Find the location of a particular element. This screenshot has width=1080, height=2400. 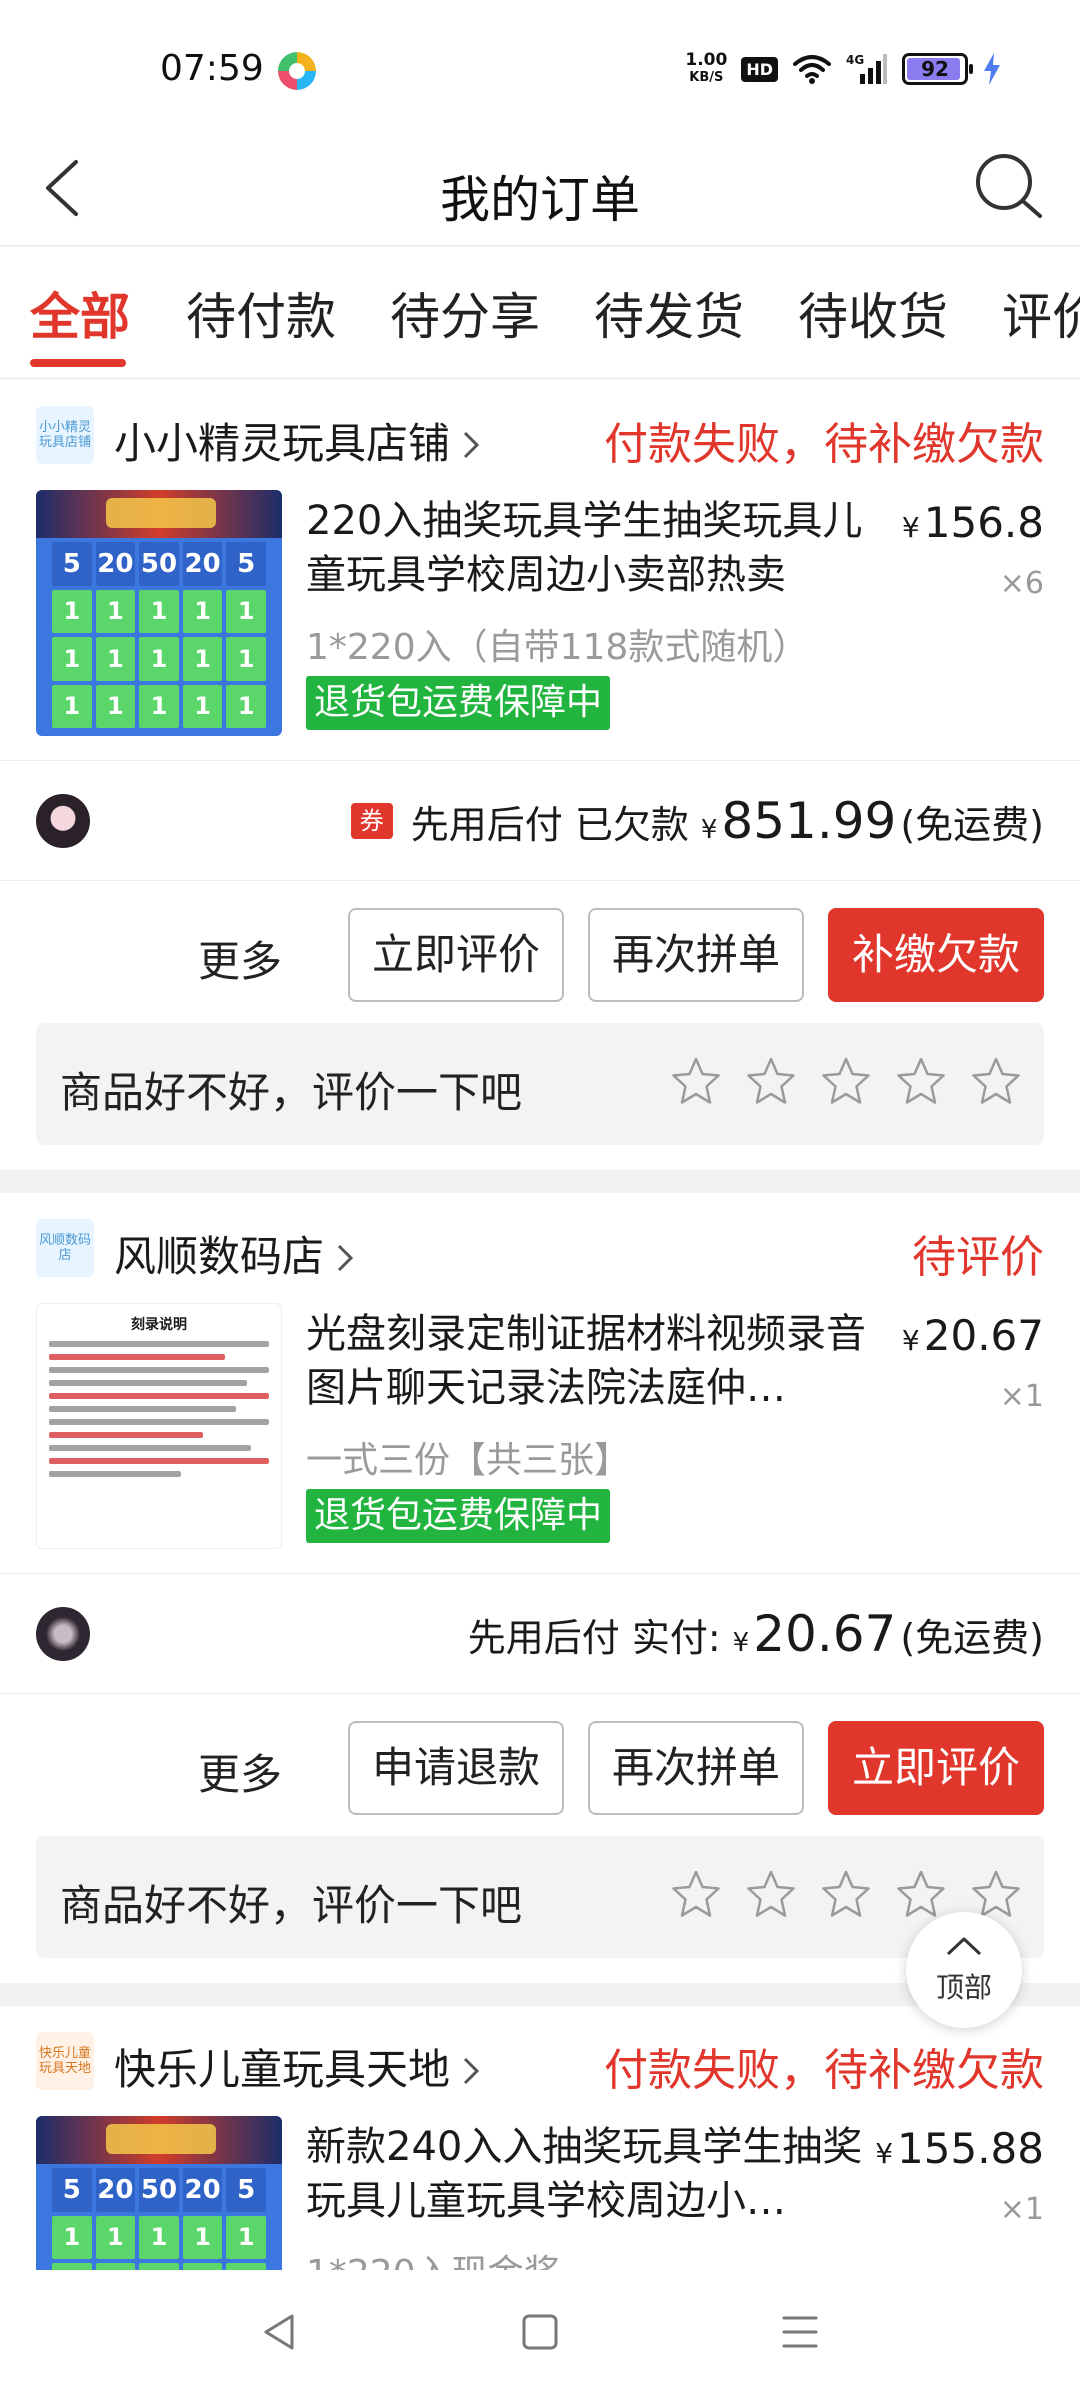

payment-row: 券 先用后付 已欠款 ¥ 851.99 (免运费) is located at coordinates (540, 820).